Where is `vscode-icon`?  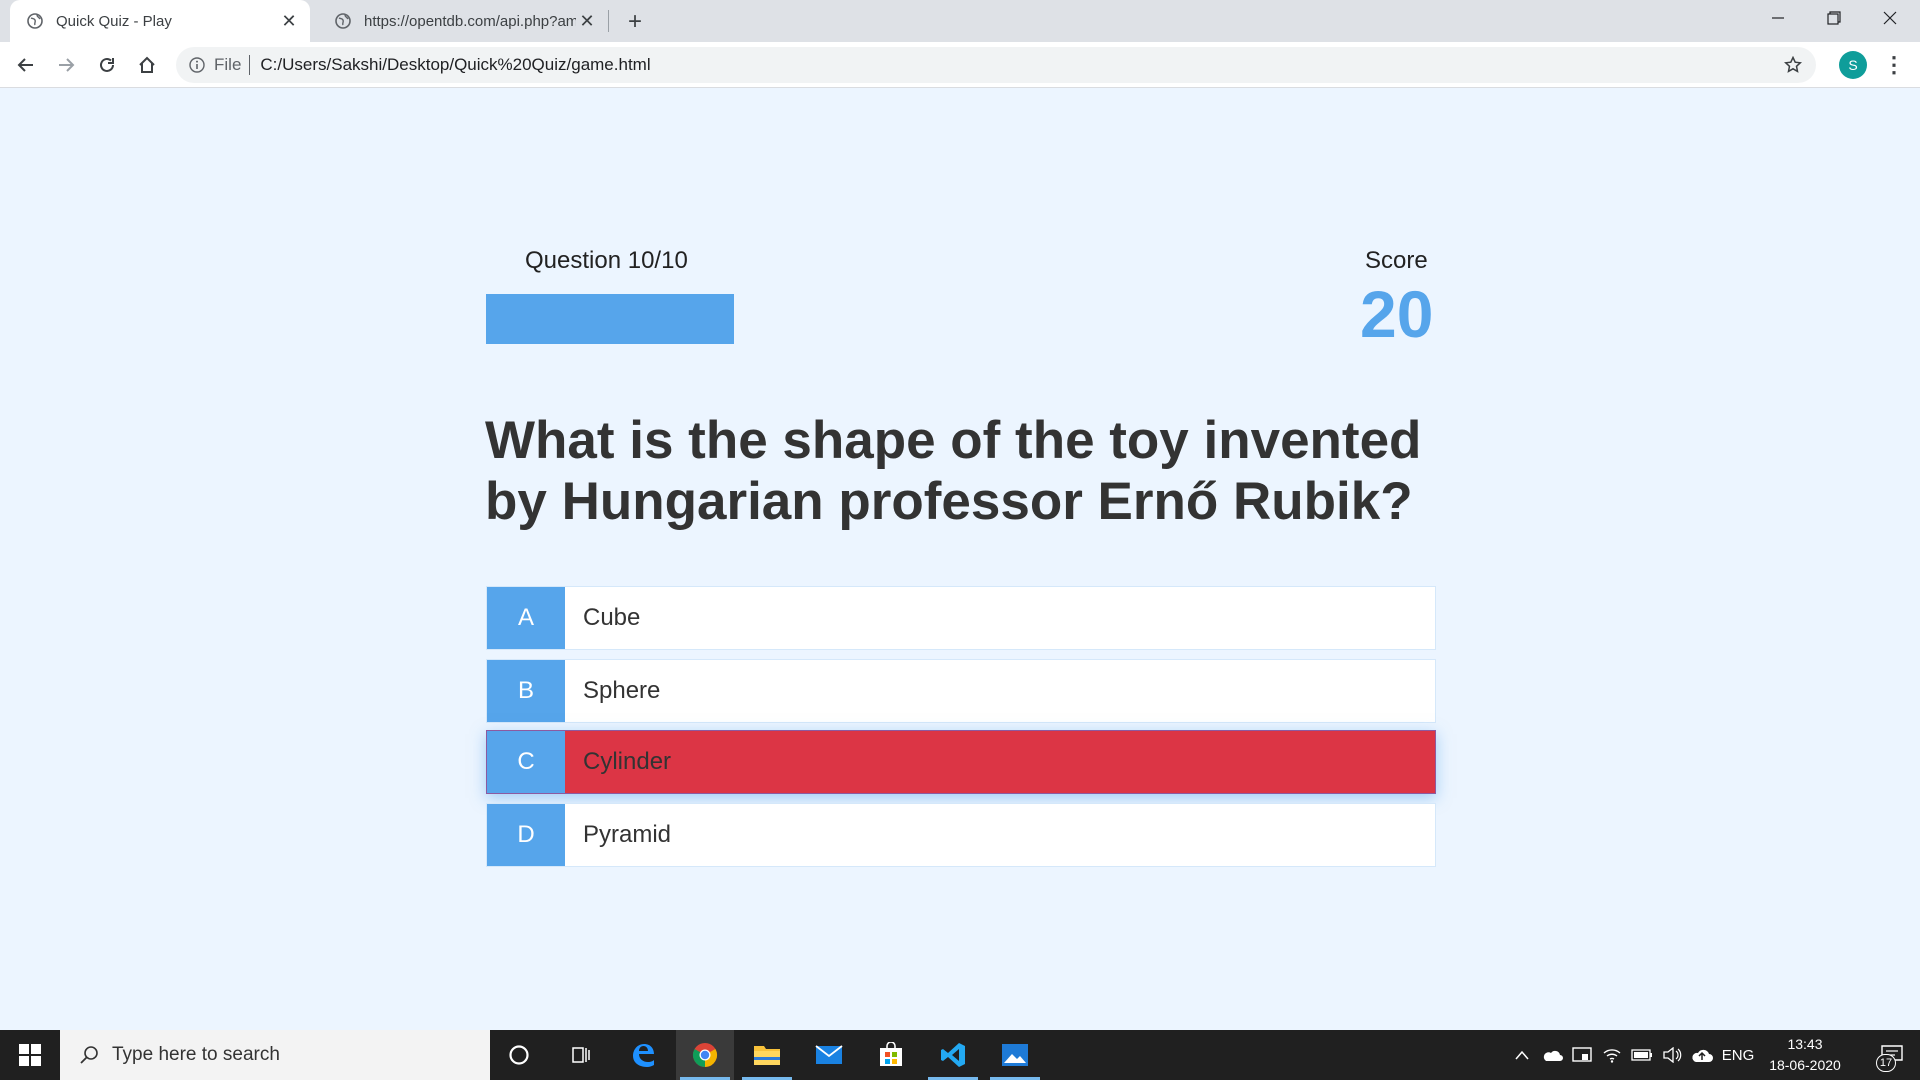 vscode-icon is located at coordinates (953, 1055).